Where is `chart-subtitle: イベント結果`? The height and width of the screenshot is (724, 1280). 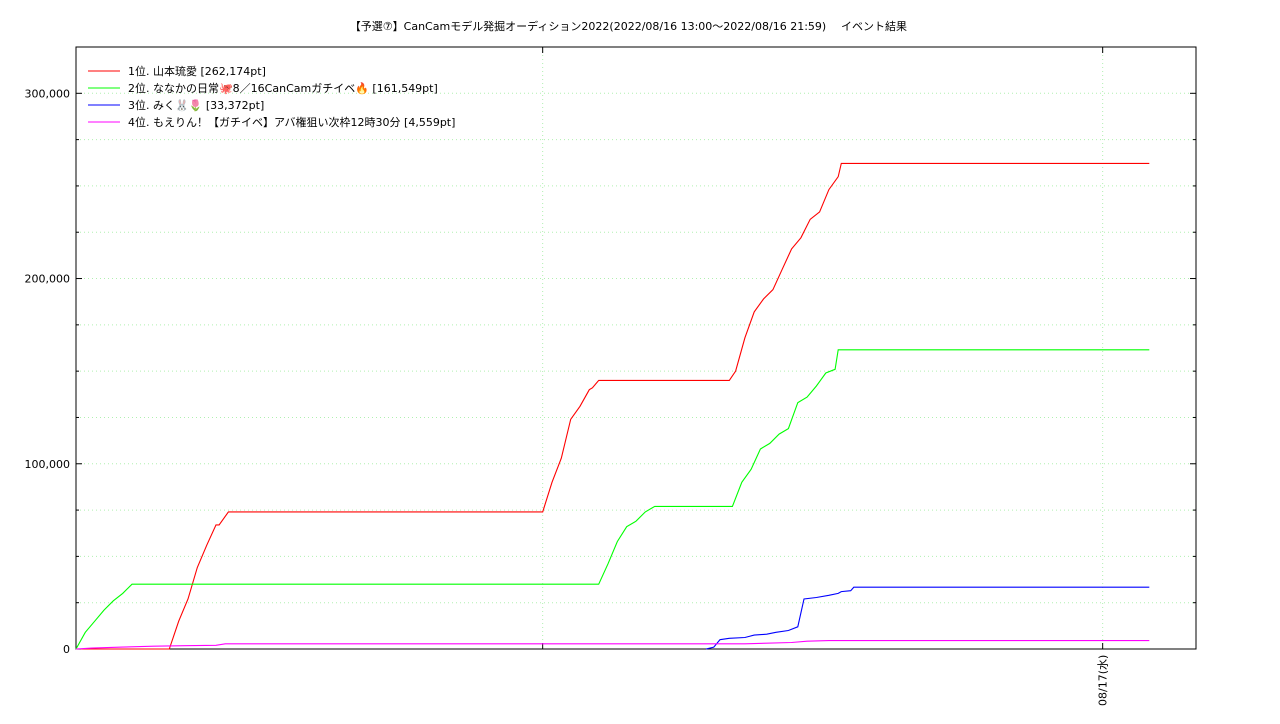 chart-subtitle: イベント結果 is located at coordinates (874, 26).